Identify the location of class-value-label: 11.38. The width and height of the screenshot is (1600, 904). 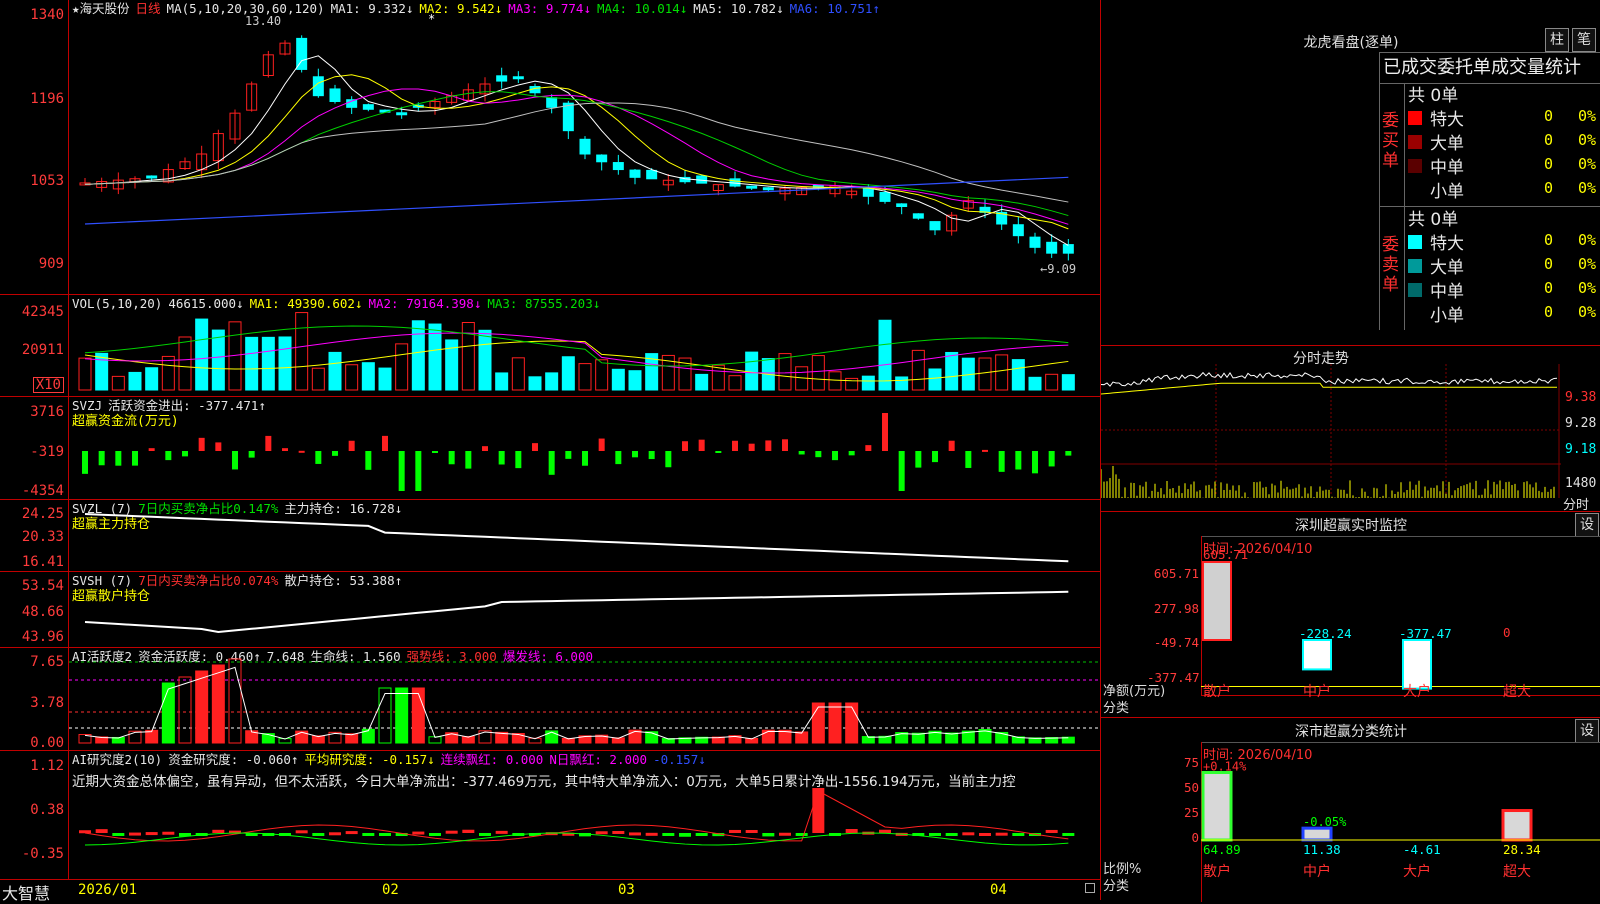
(1322, 849).